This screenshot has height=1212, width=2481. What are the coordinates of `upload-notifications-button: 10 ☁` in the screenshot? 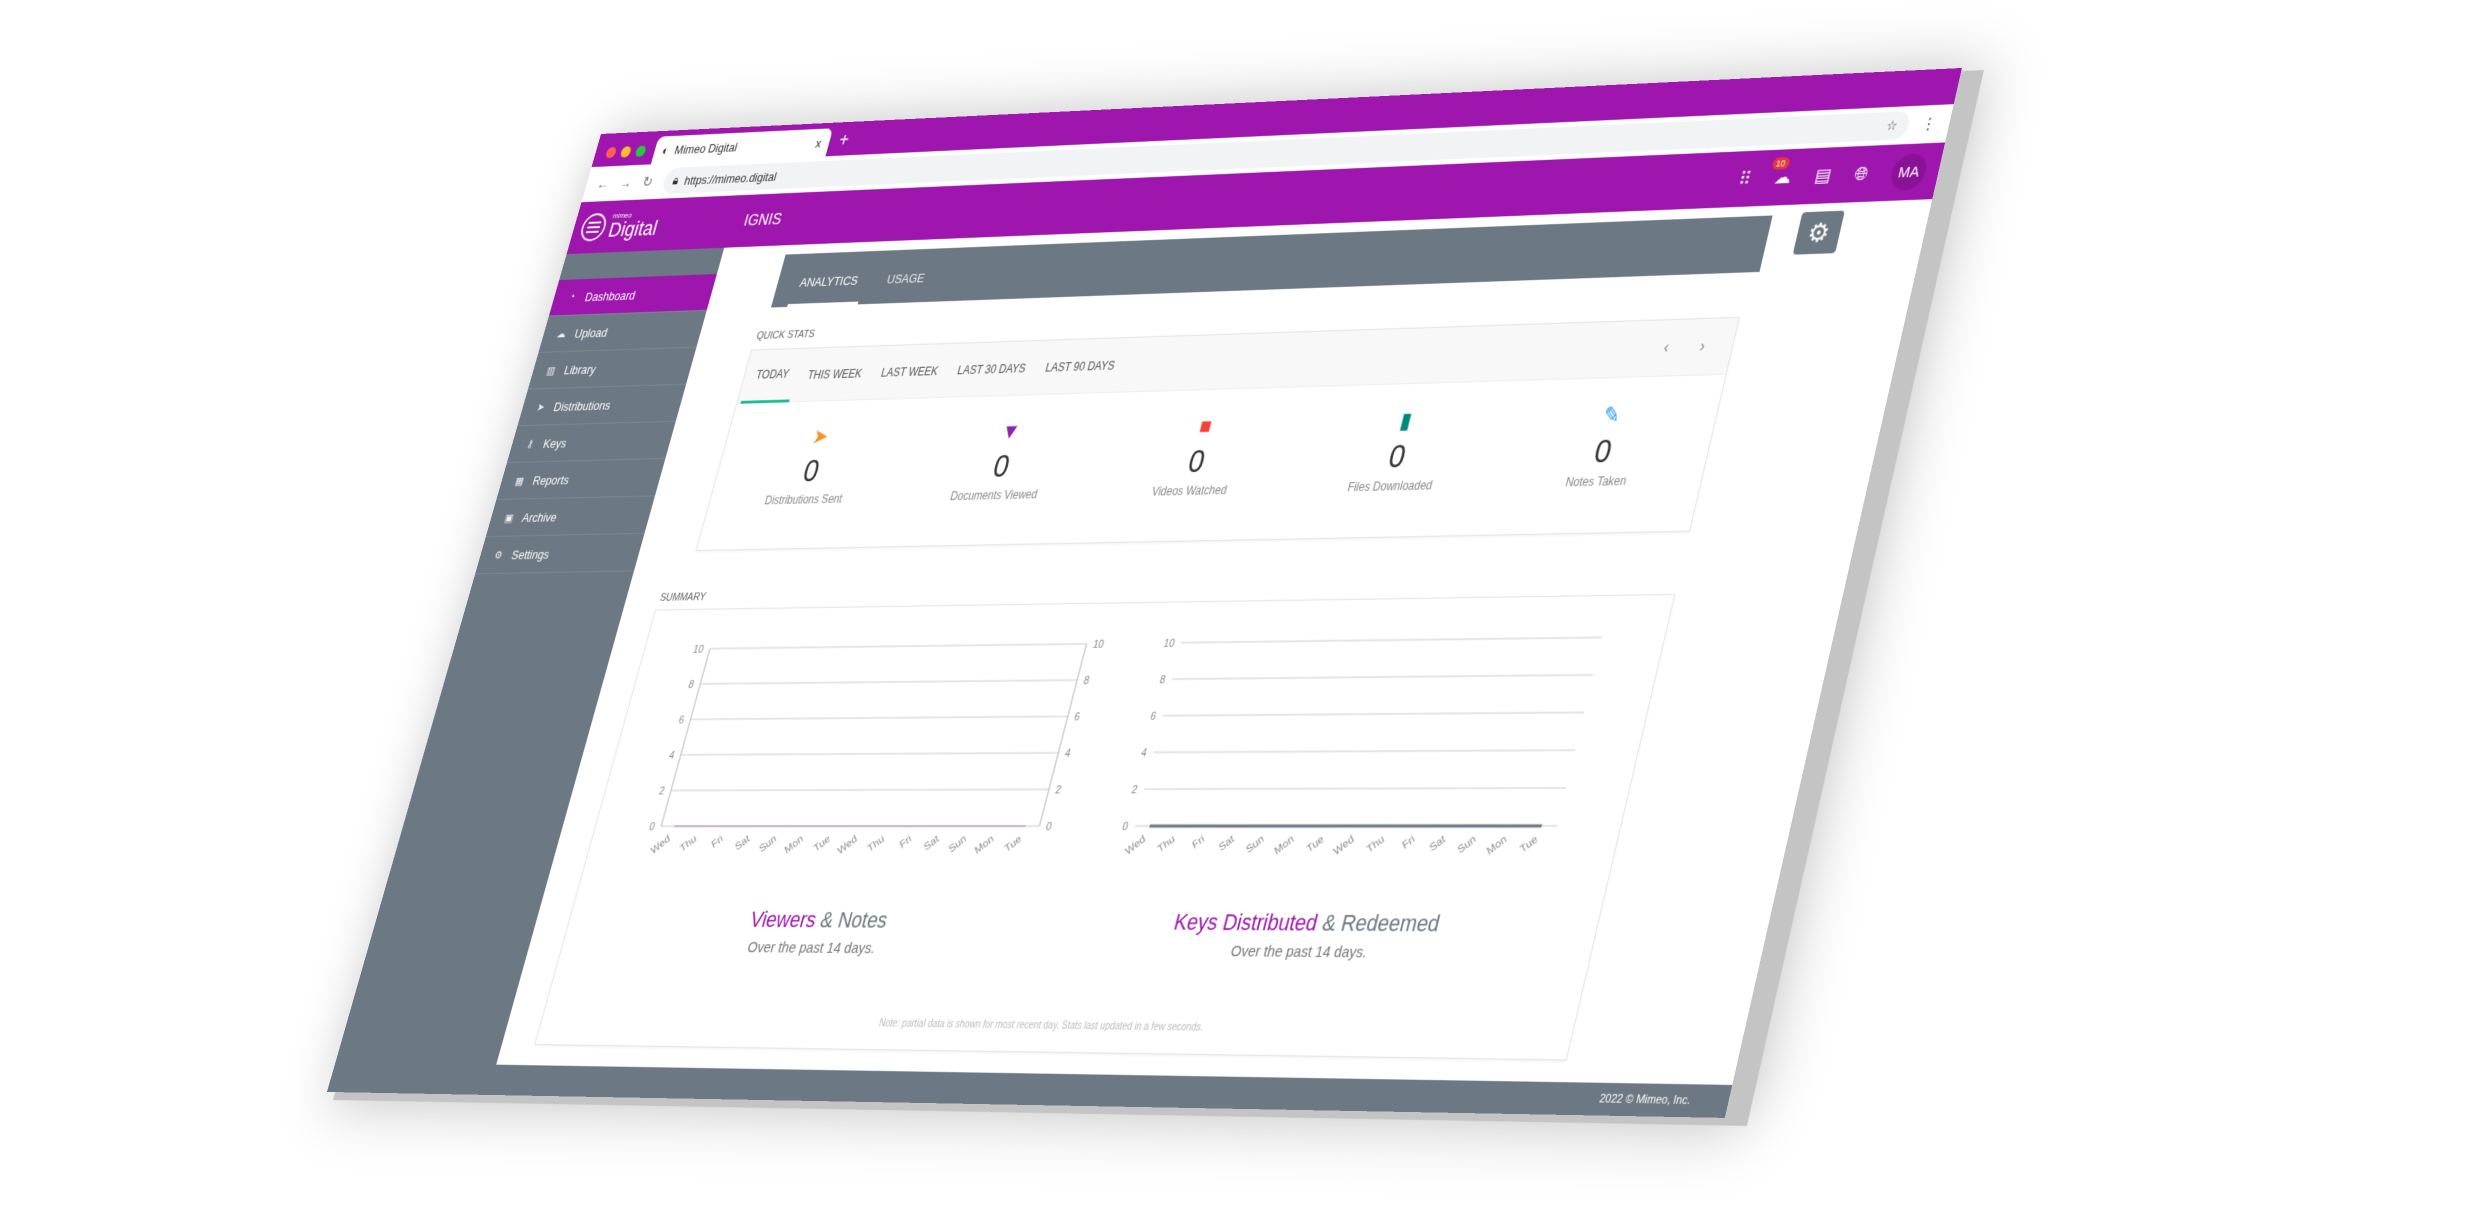 It's located at (1782, 172).